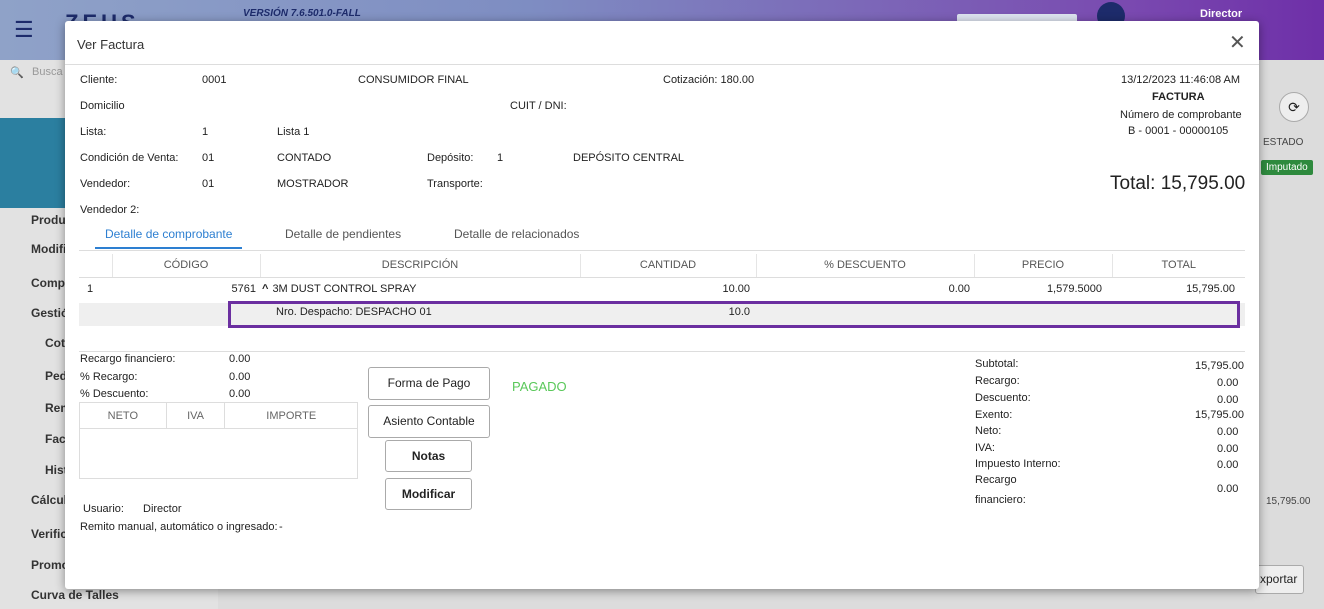 This screenshot has width=1324, height=609. I want to click on recargo-financiero-total-label: Recargo, so click(996, 480).